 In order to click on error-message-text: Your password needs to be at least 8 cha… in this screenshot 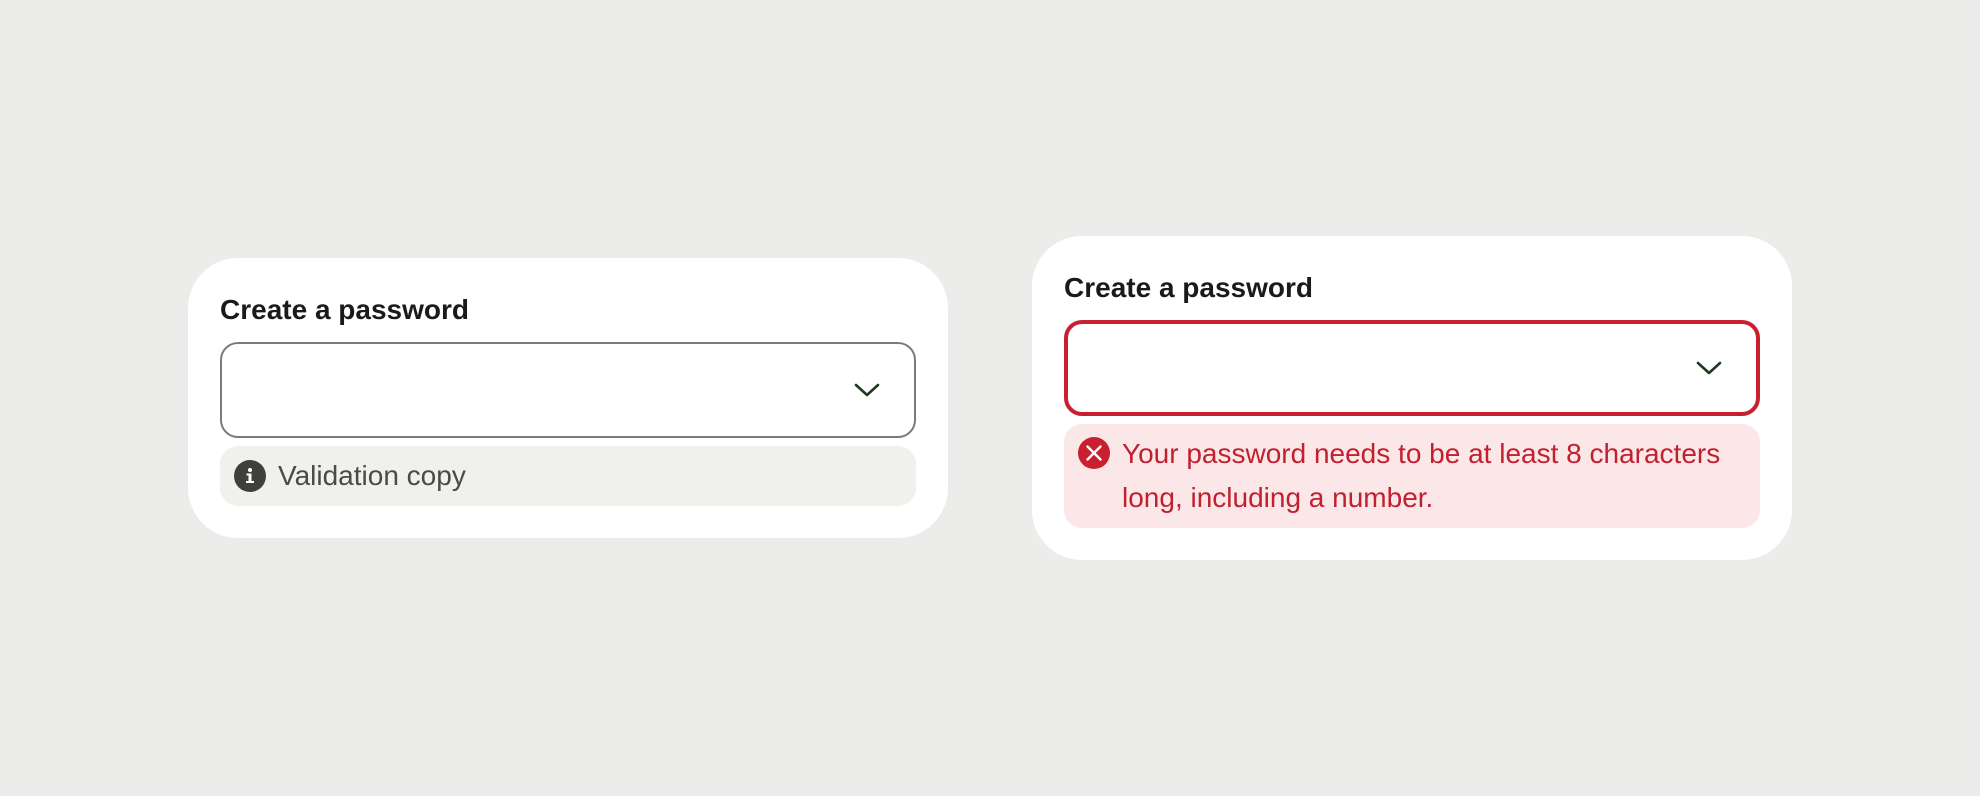, I will do `click(1421, 475)`.